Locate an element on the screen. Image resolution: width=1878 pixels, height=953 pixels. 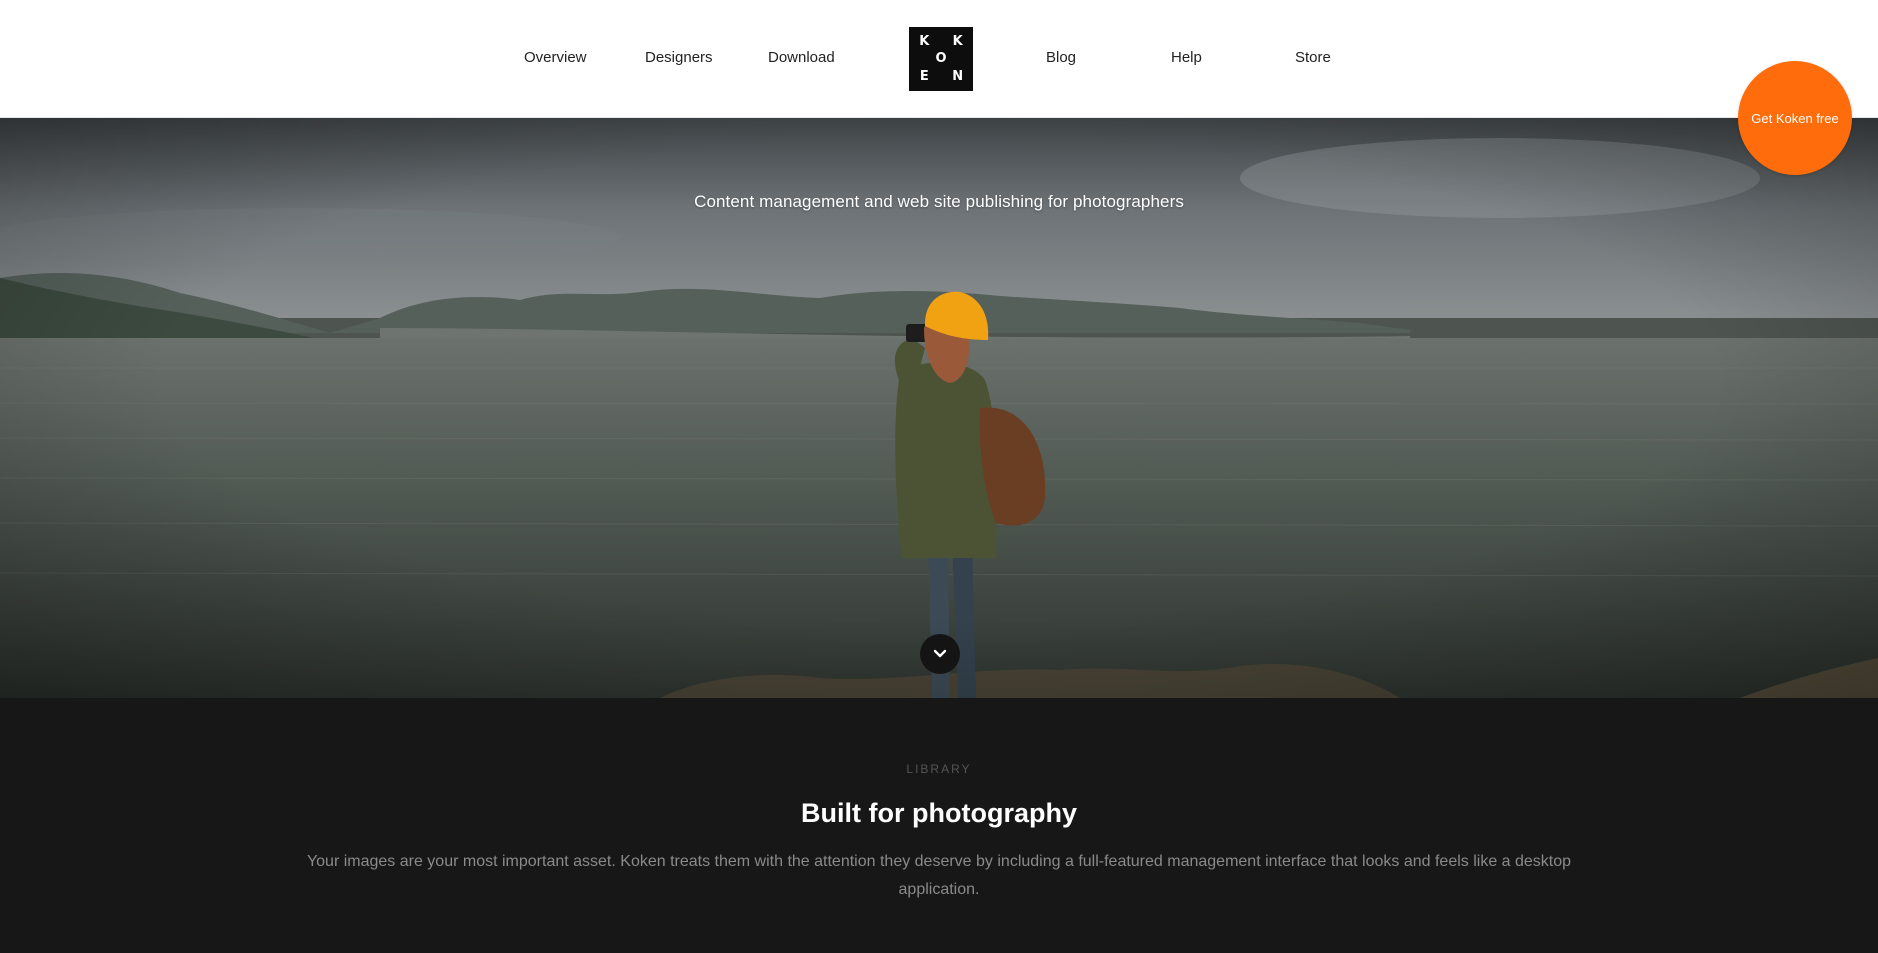
nav-blog: Blog is located at coordinates (1061, 57).